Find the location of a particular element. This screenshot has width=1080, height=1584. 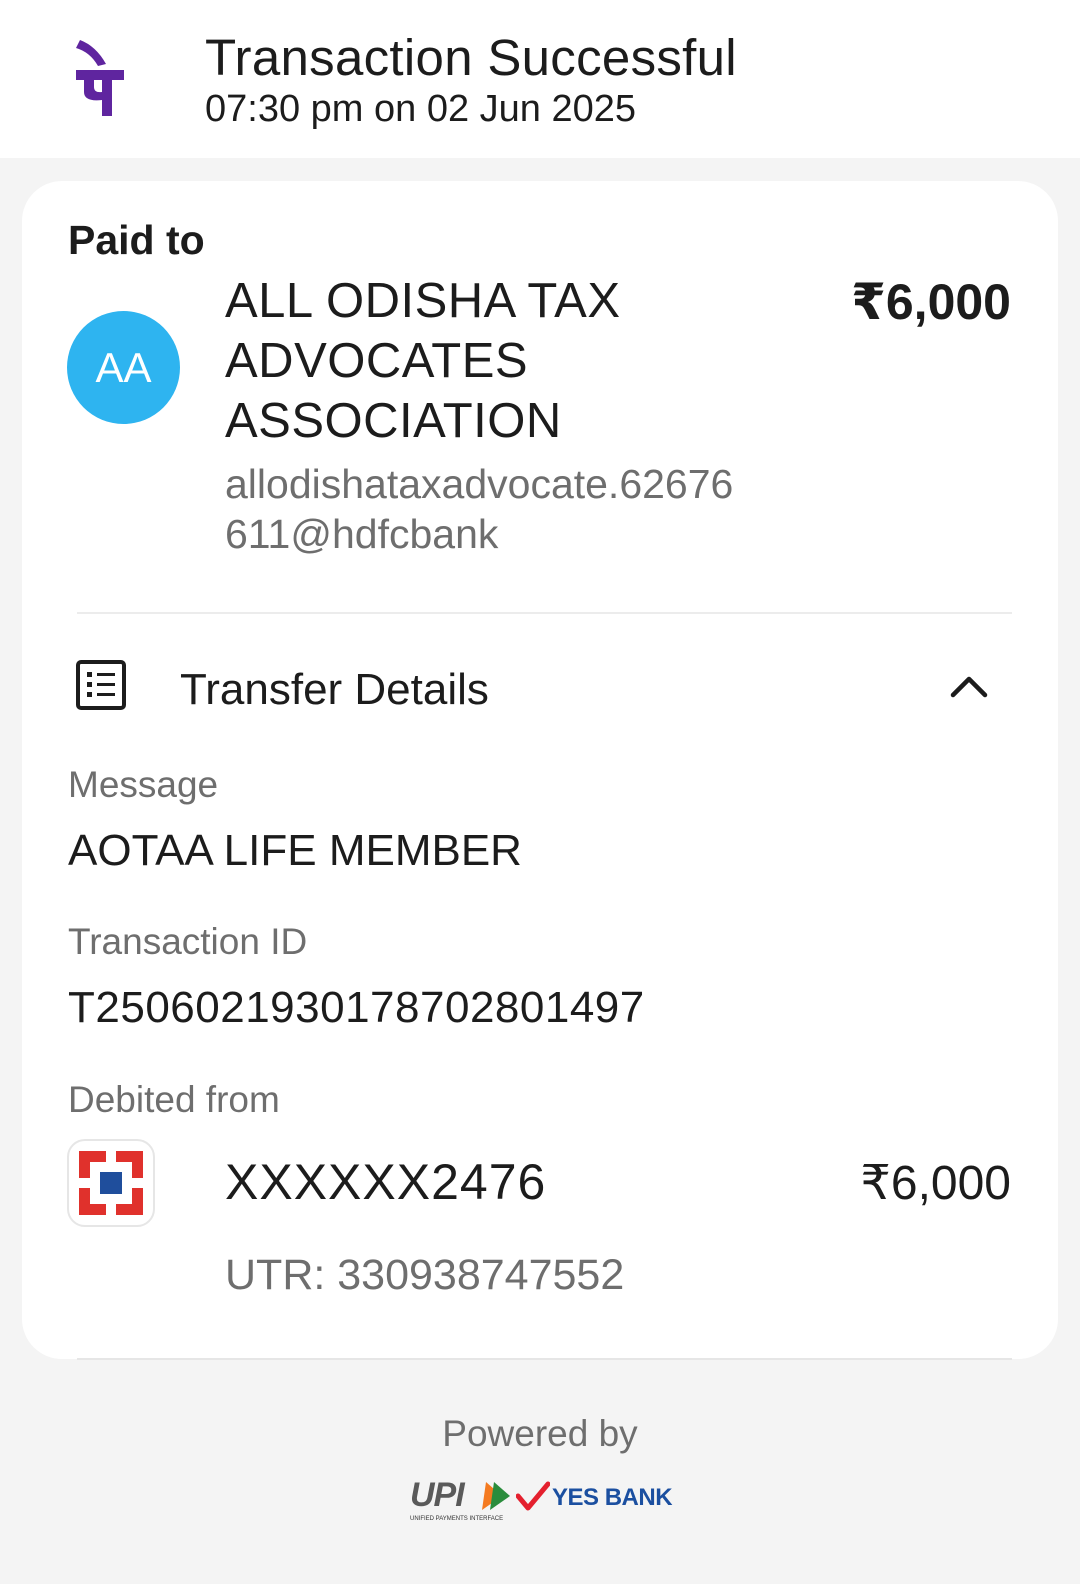

message-label: Message is located at coordinates (143, 784).